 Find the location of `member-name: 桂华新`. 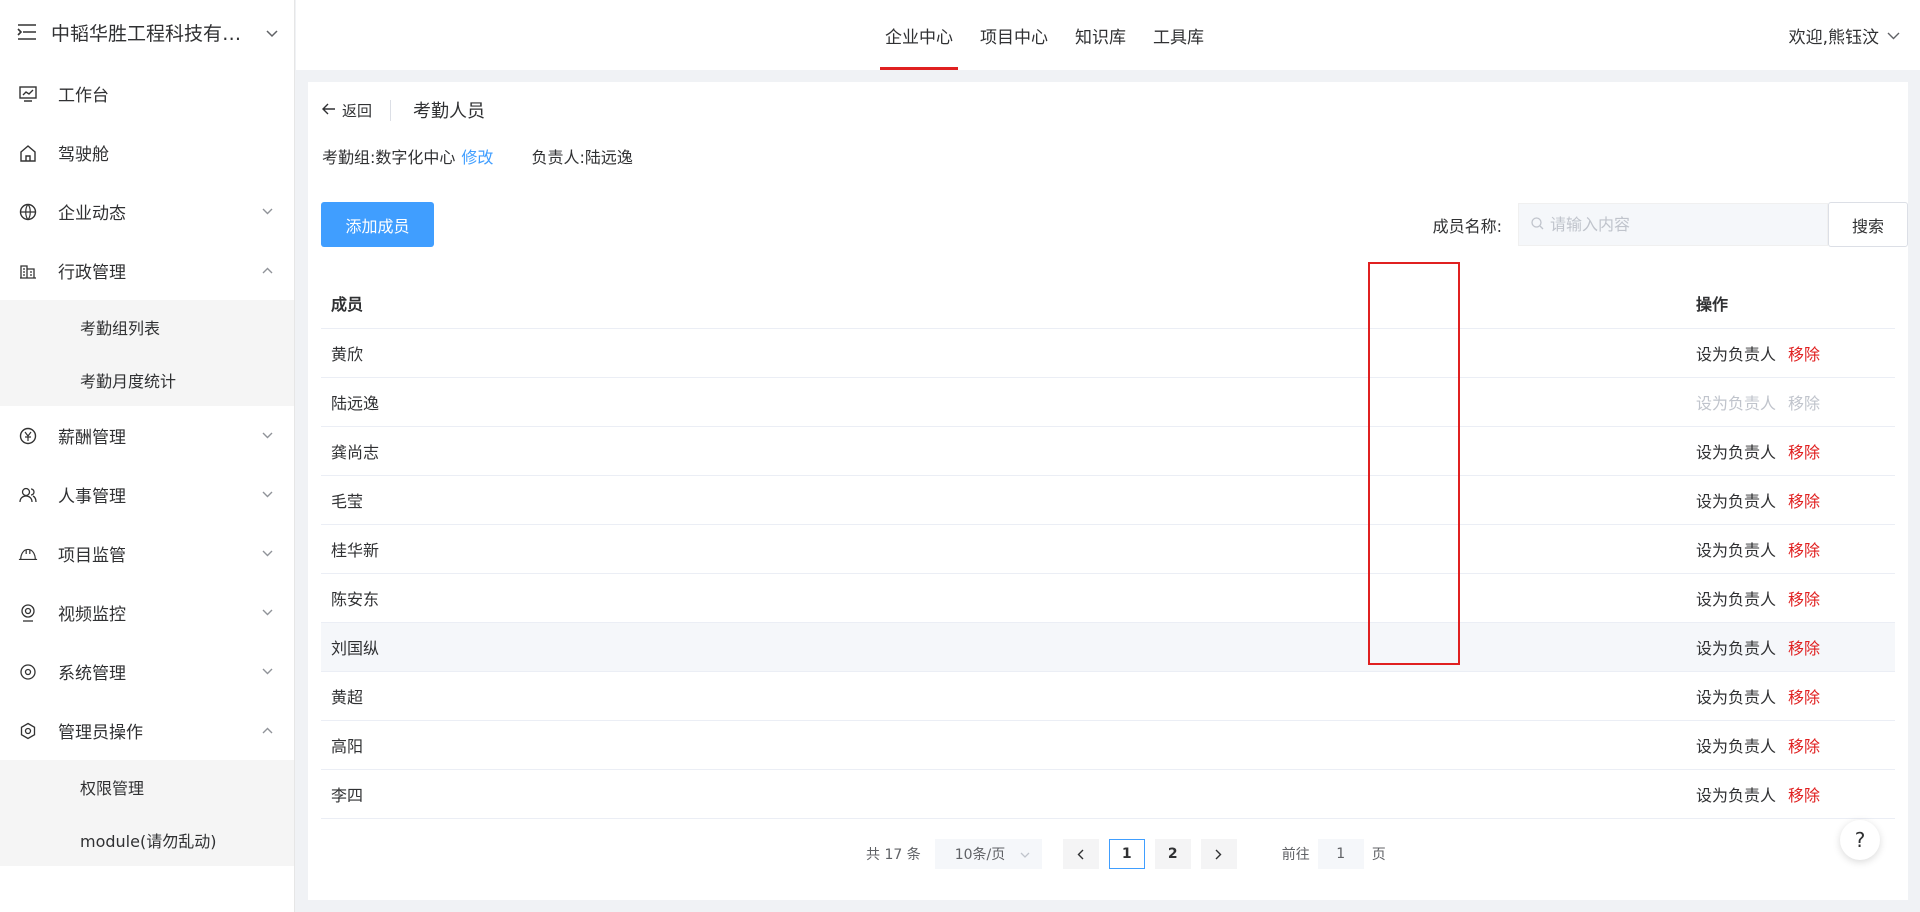

member-name: 桂华新 is located at coordinates (355, 550).